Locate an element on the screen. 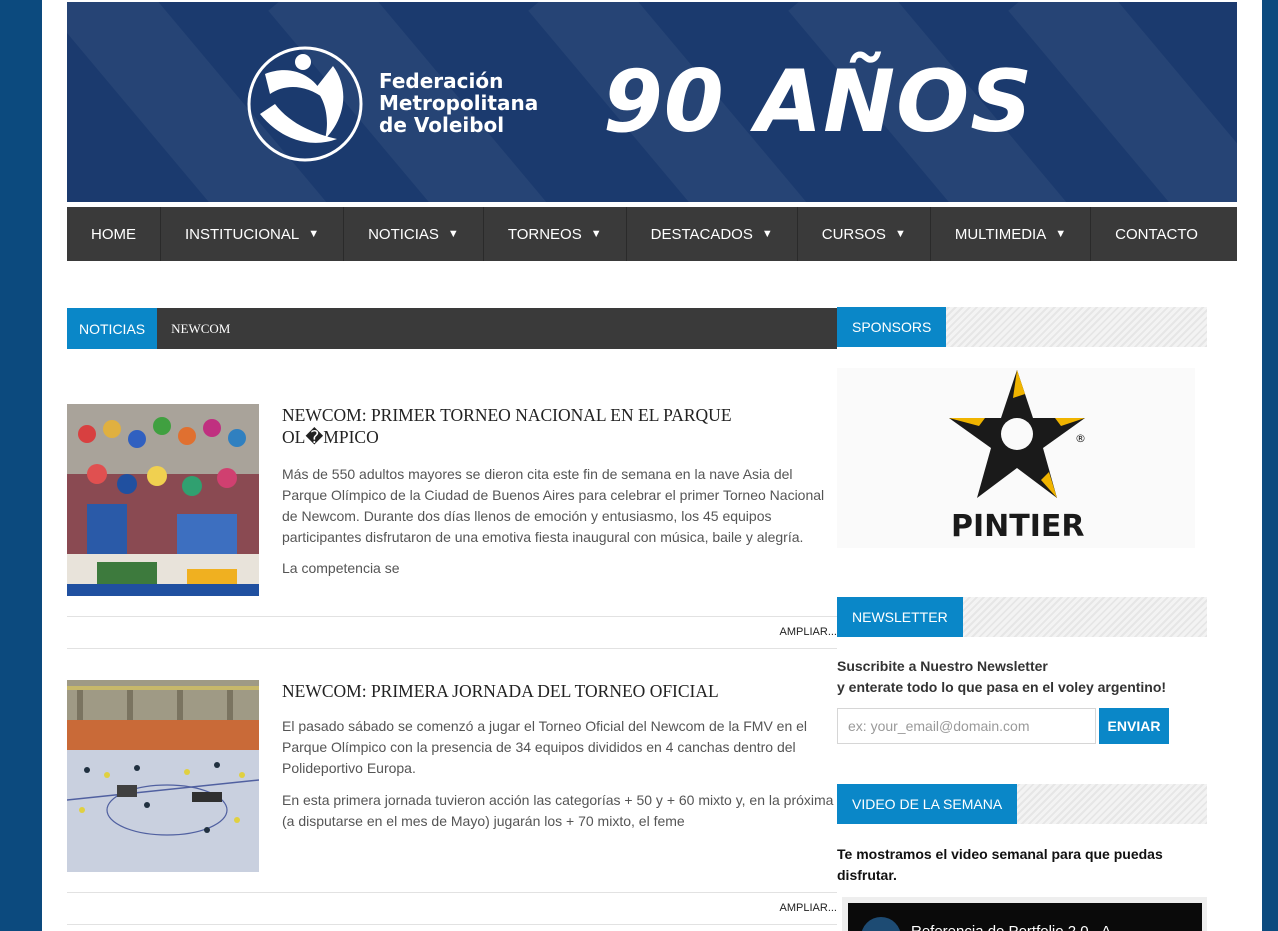 This screenshot has height=931, width=1278. video-header: VIDEO DE LA SEMANA is located at coordinates (1022, 804).